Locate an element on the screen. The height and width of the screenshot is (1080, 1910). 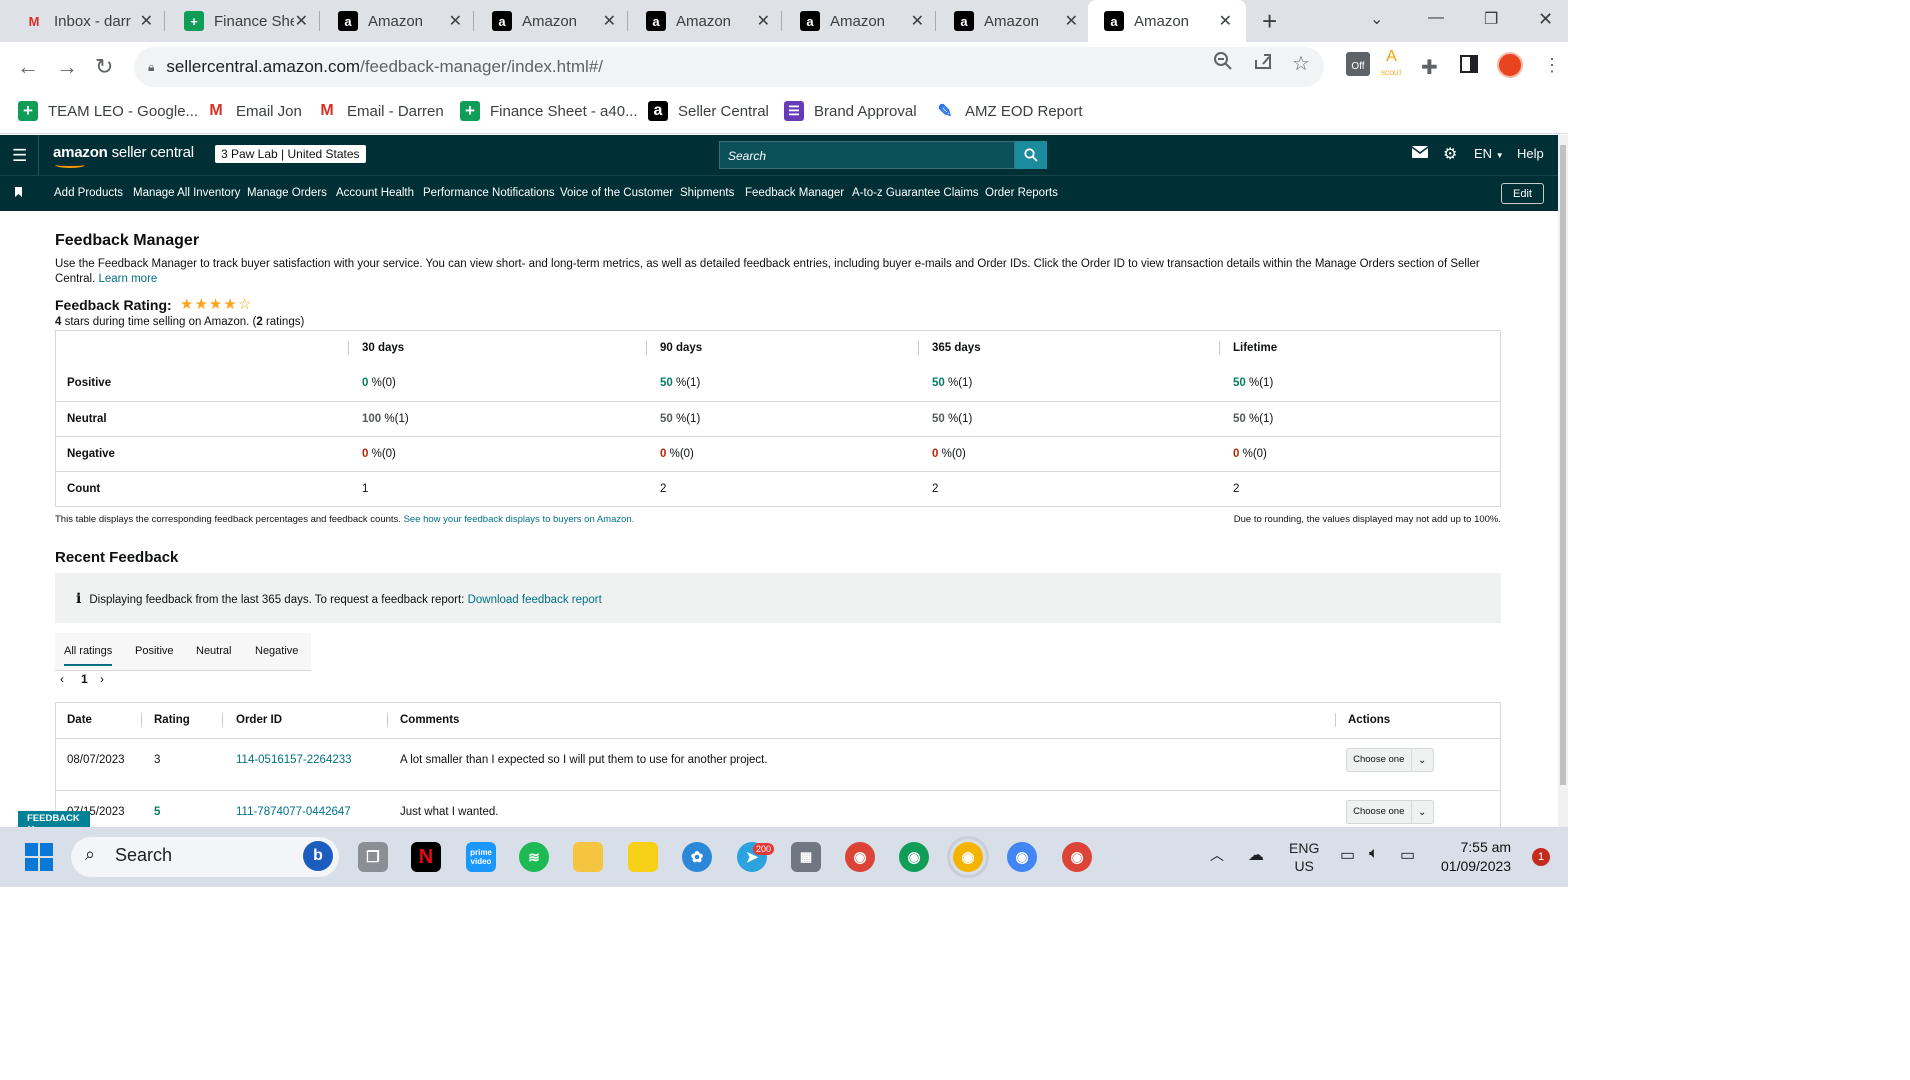
chevron-left-icon: ‹ is located at coordinates (62, 679).